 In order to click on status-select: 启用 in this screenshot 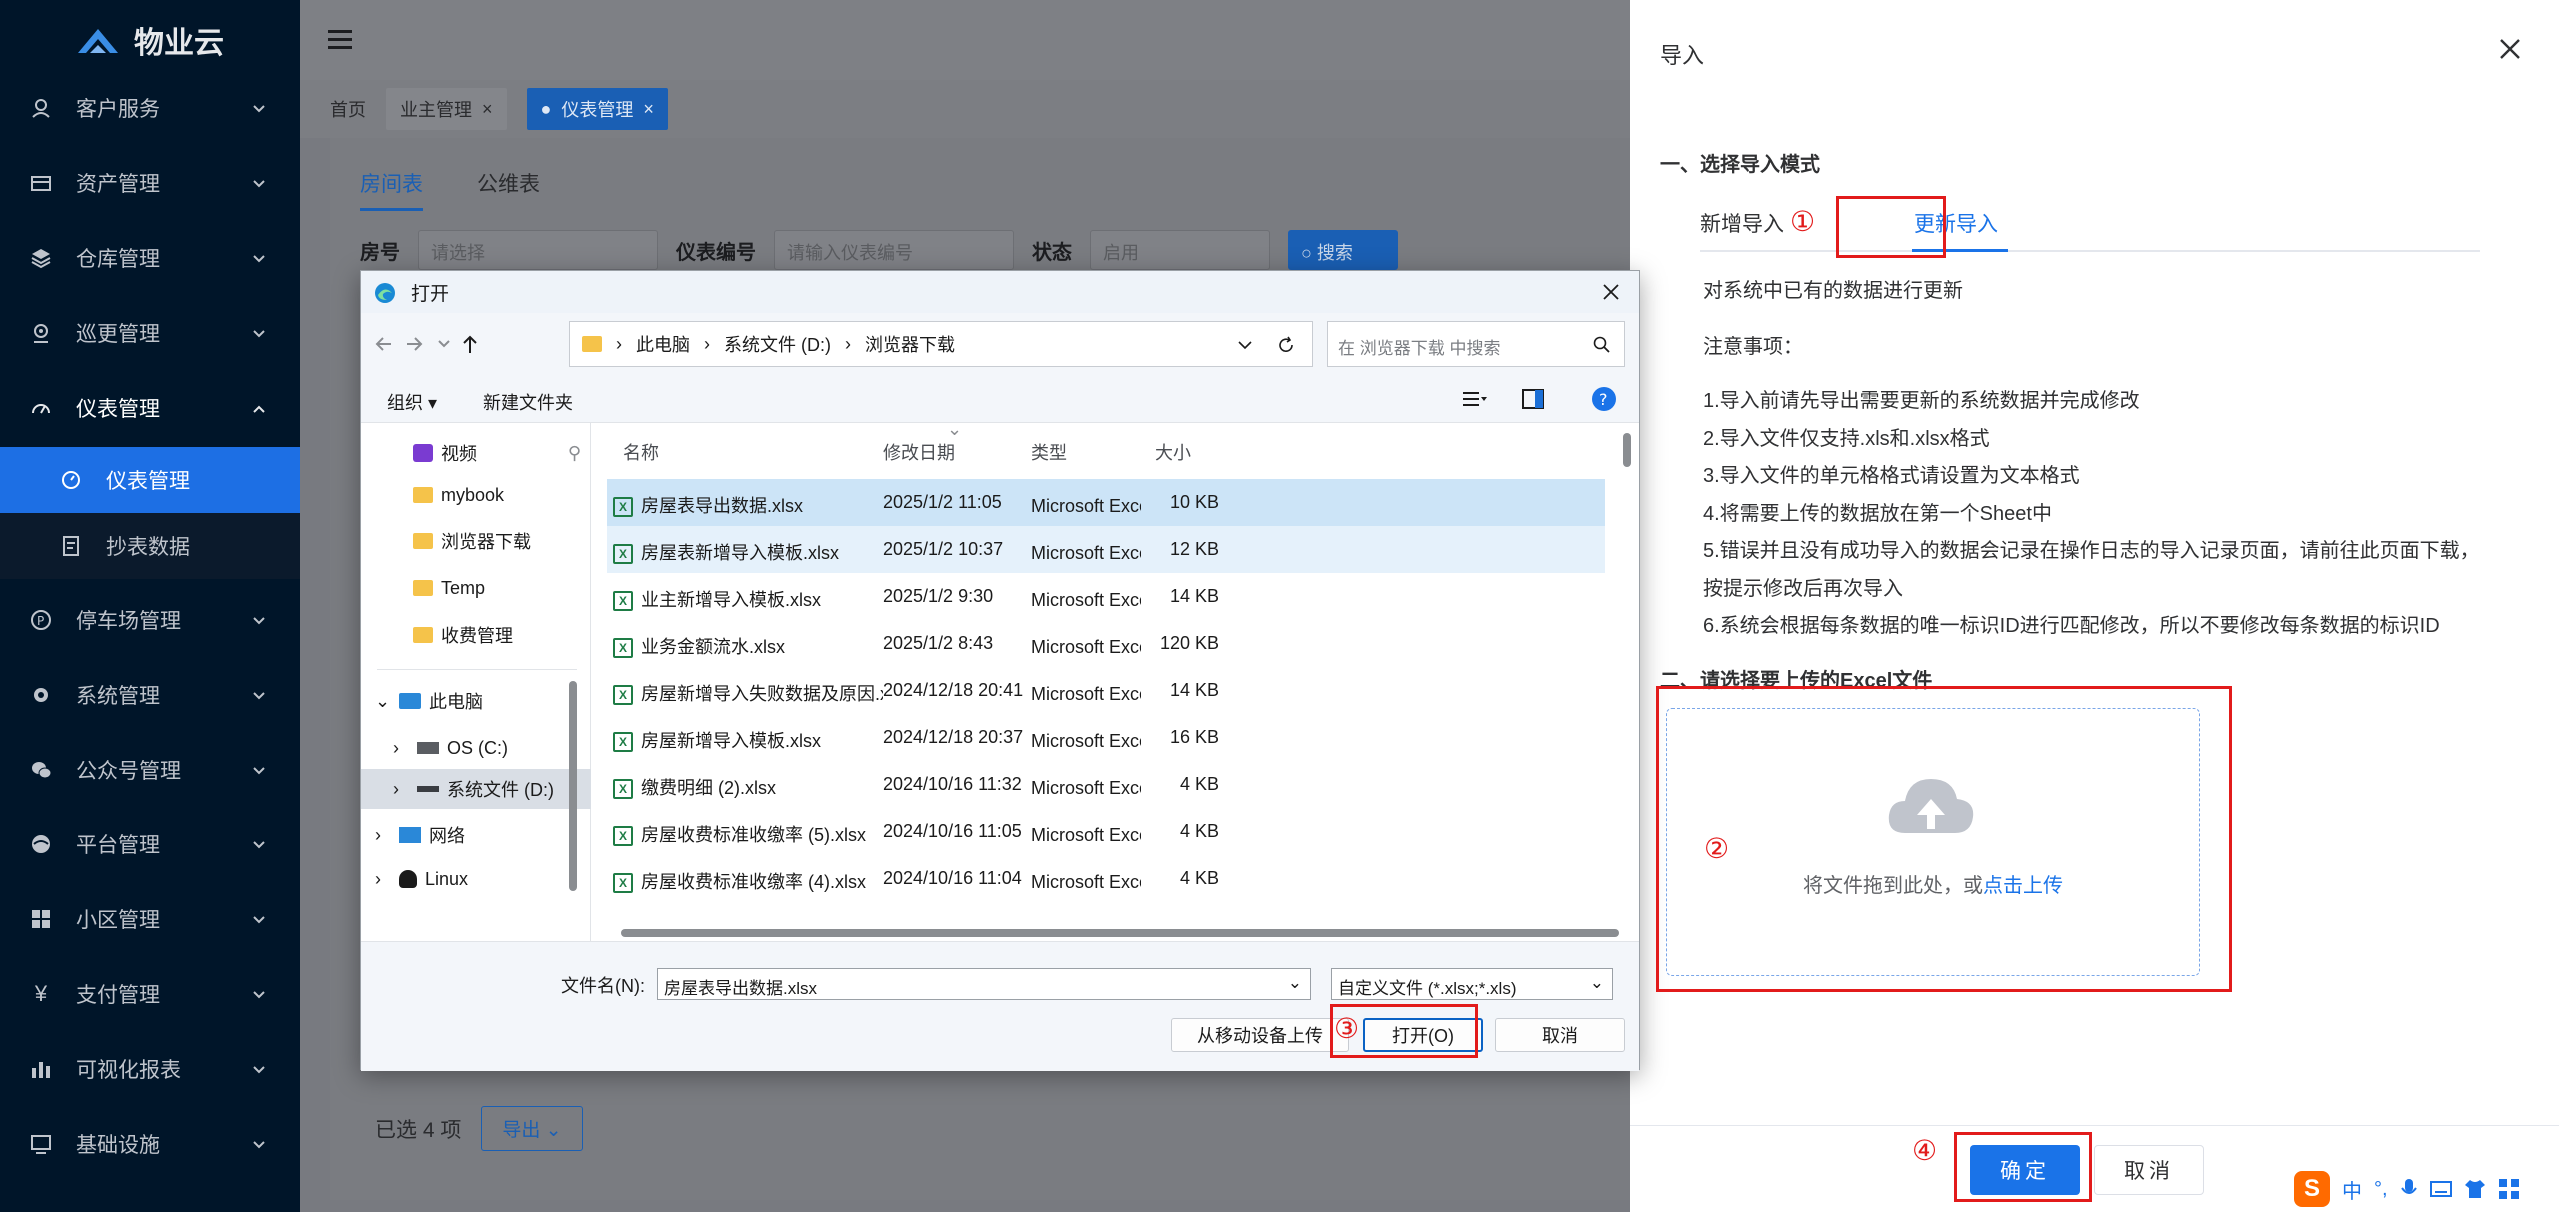, I will do `click(1180, 250)`.